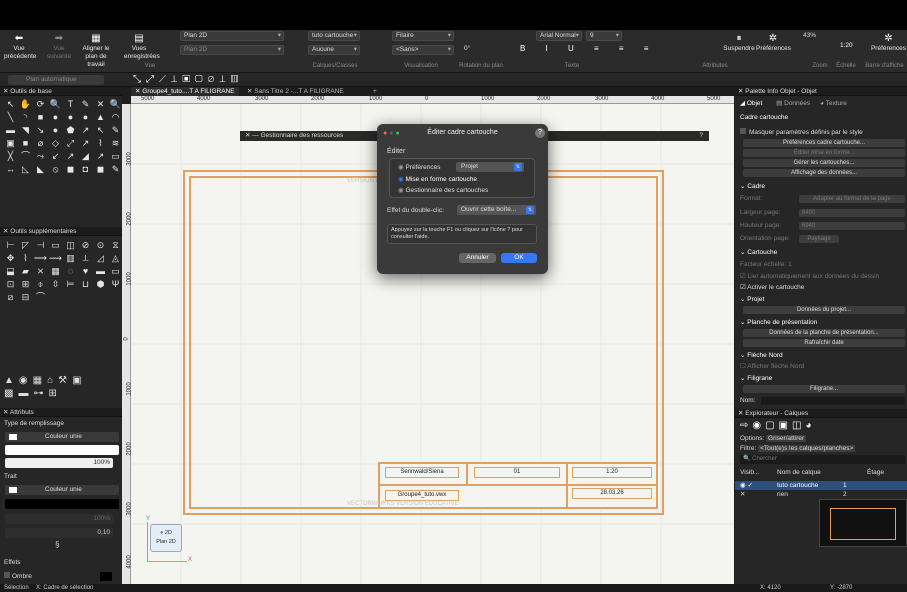 This screenshot has width=907, height=592. What do you see at coordinates (40, 297) in the screenshot?
I see `tool-button: ⌒` at bounding box center [40, 297].